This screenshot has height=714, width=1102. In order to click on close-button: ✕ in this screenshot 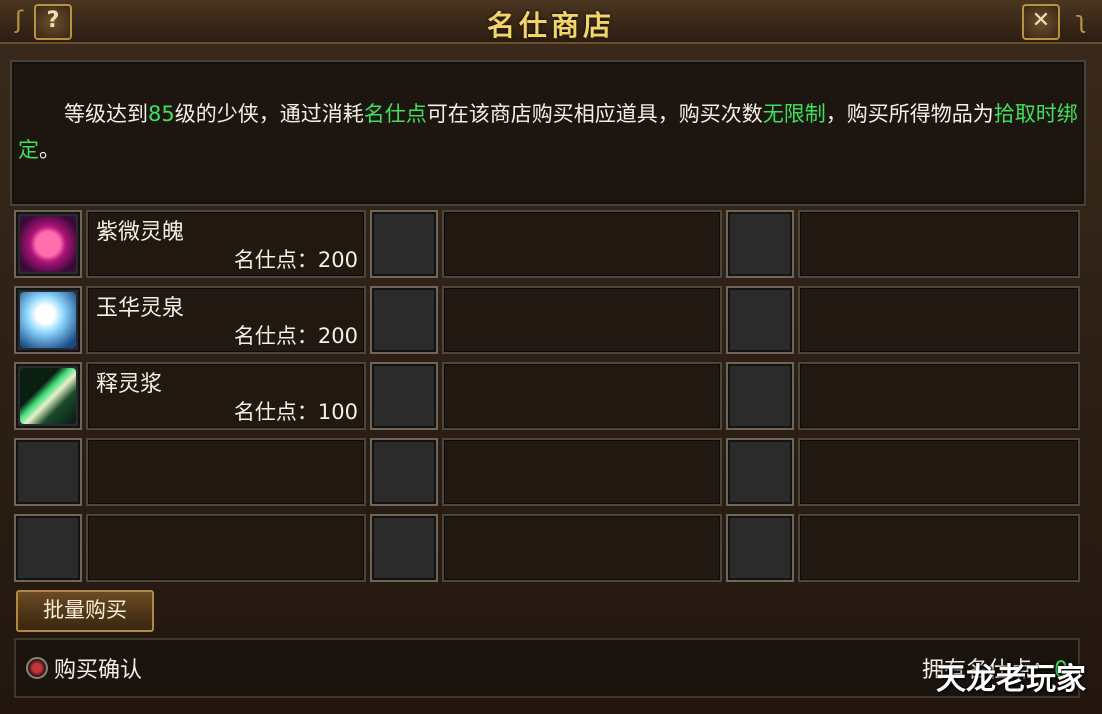, I will do `click(1041, 22)`.